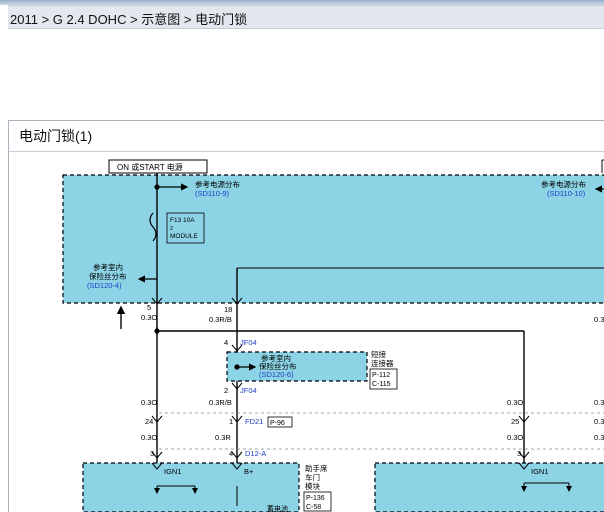 The height and width of the screenshot is (512, 604). What do you see at coordinates (149, 307) in the screenshot?
I see `wire-left-top-pin: 5` at bounding box center [149, 307].